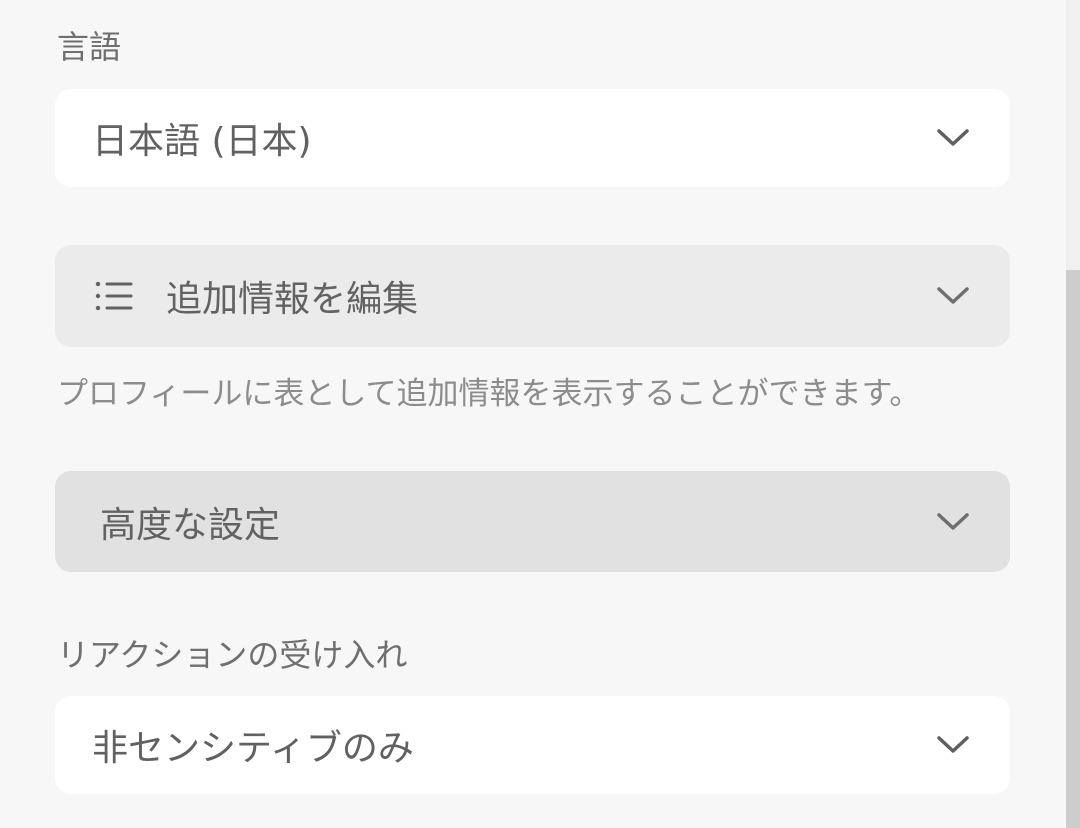  I want to click on edit-extra-info-title: 追加情報を編集, so click(292, 299).